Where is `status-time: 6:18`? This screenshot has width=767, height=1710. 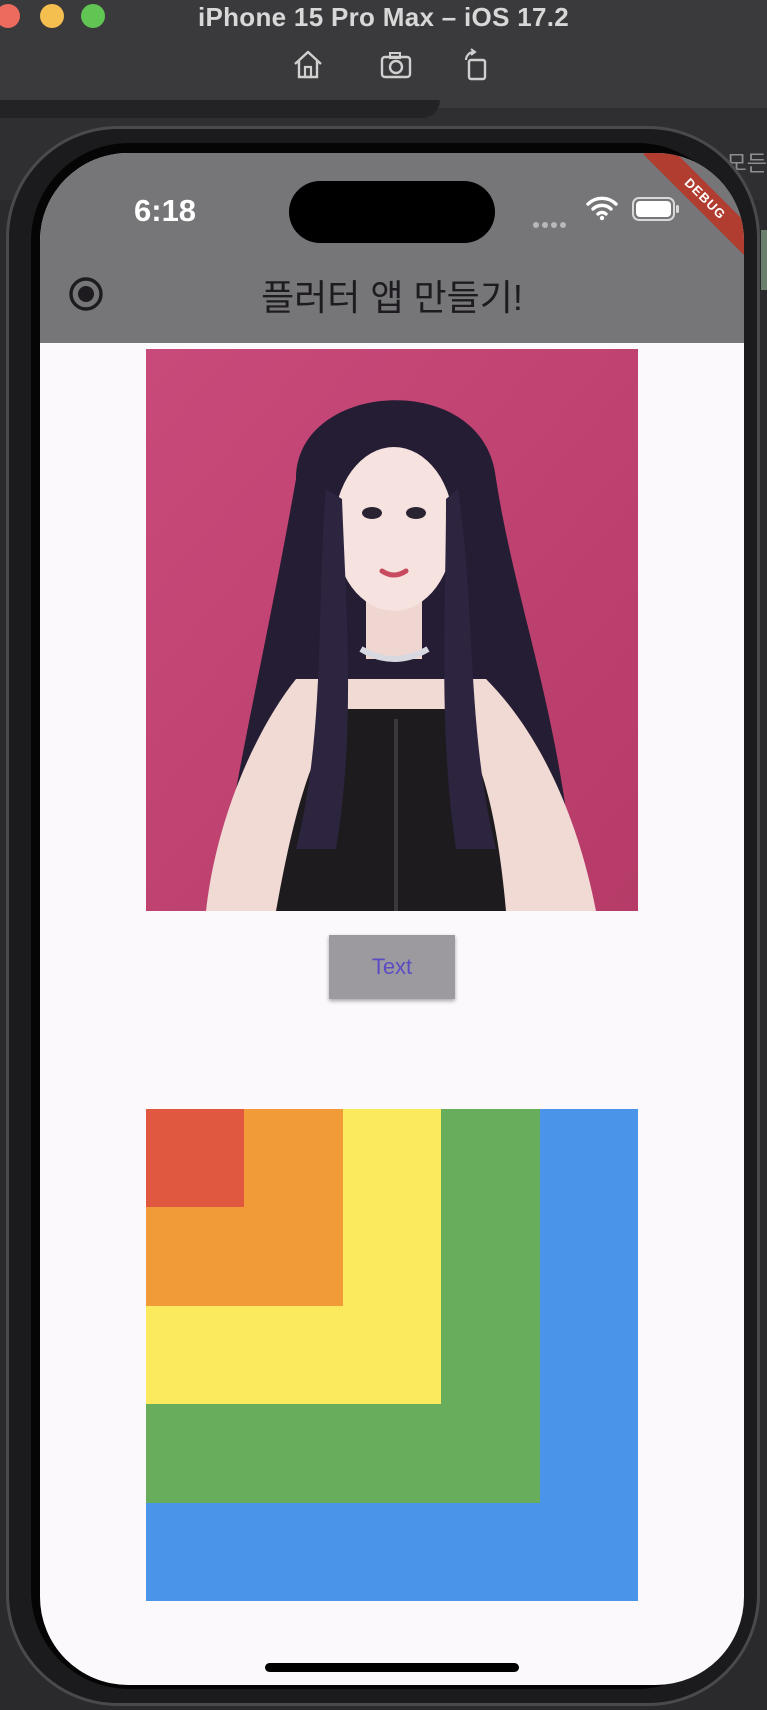
status-time: 6:18 is located at coordinates (165, 210).